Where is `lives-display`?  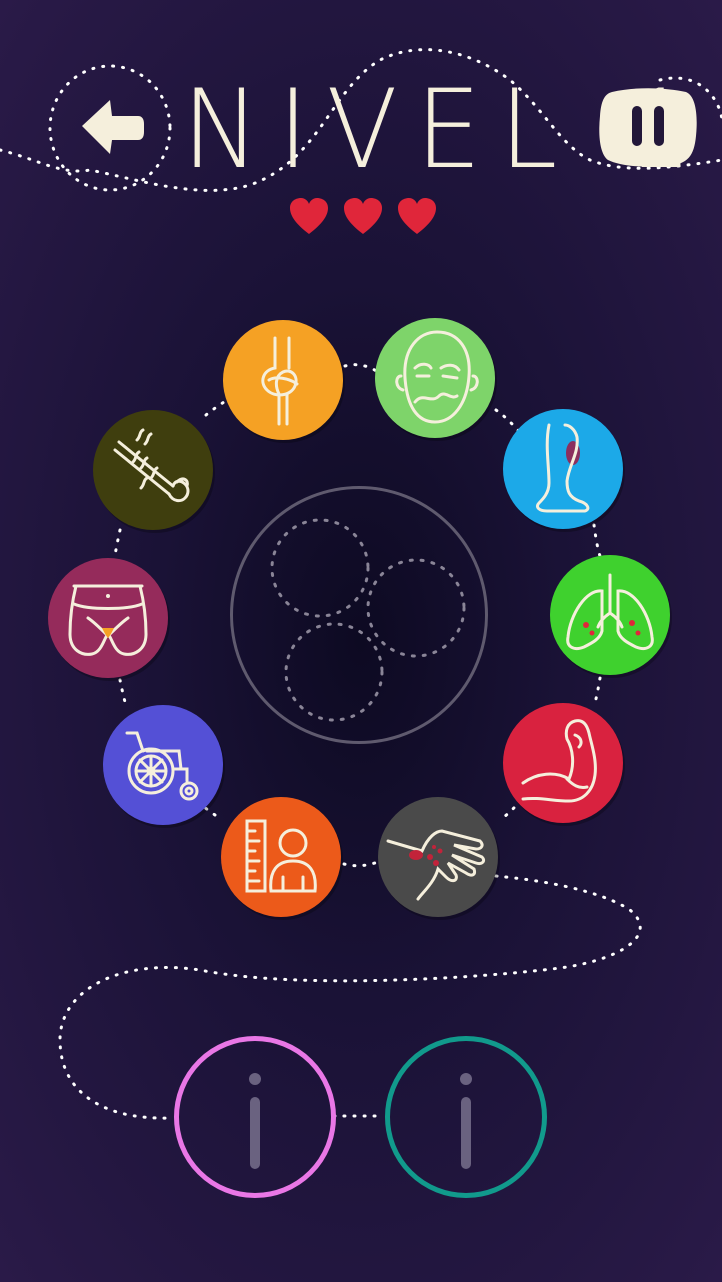 lives-display is located at coordinates (363, 220).